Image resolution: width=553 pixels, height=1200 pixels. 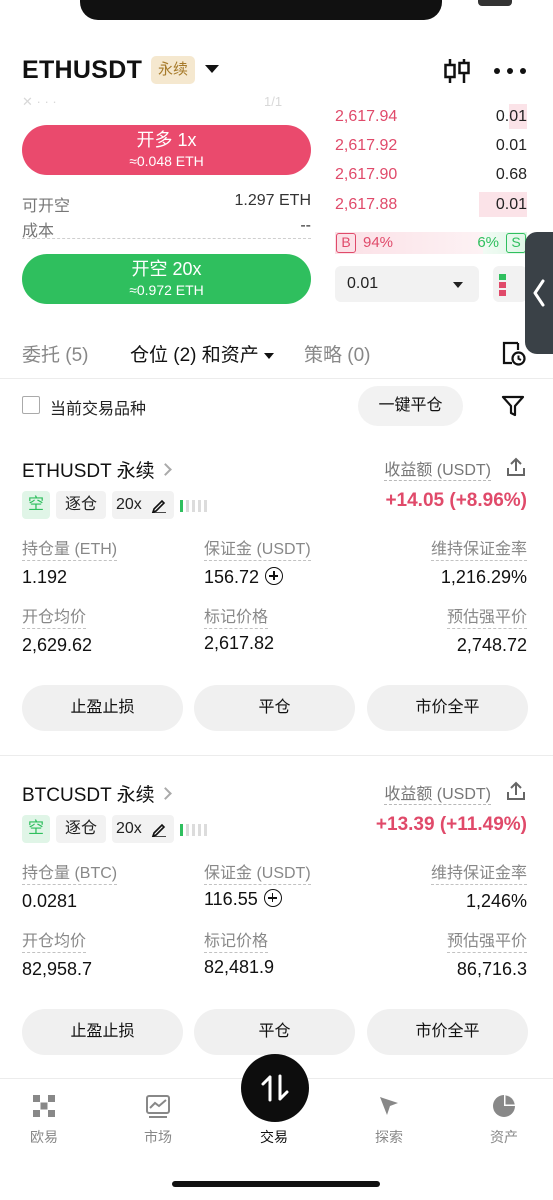 I want to click on nav-assets-label: 资产, so click(x=504, y=1137).